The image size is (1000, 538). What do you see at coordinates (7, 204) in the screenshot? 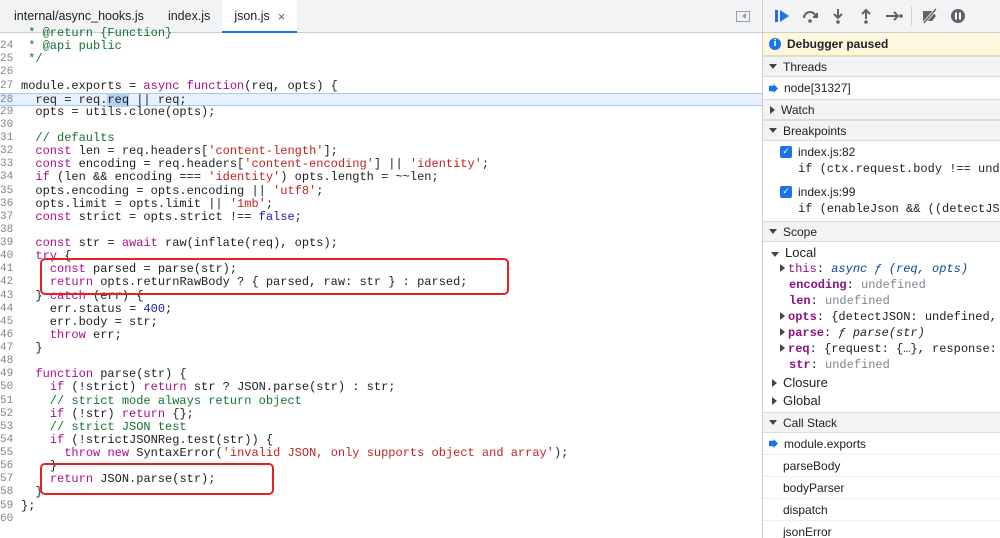
I see `line-number: 36` at bounding box center [7, 204].